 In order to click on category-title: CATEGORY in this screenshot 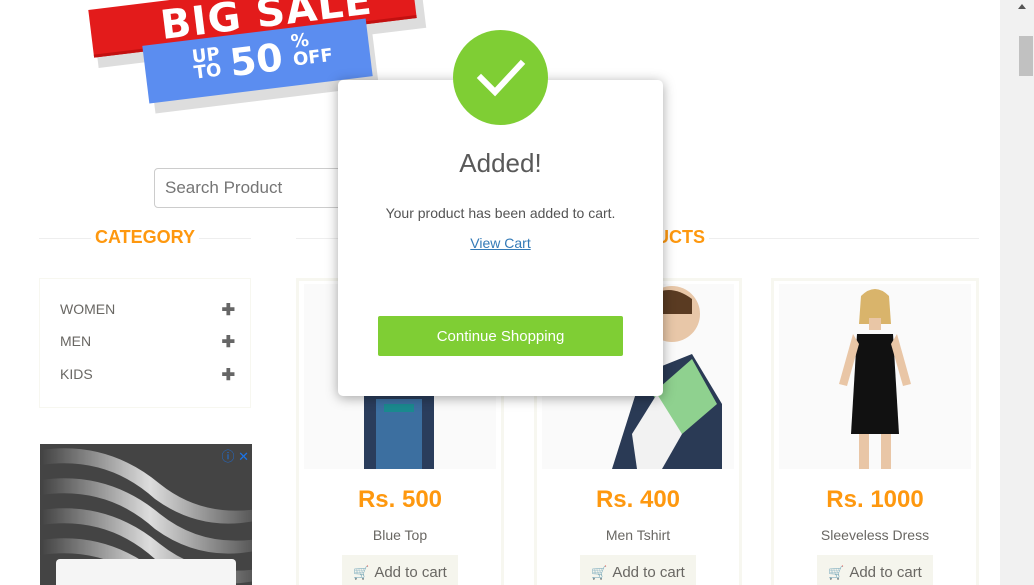, I will do `click(145, 237)`.